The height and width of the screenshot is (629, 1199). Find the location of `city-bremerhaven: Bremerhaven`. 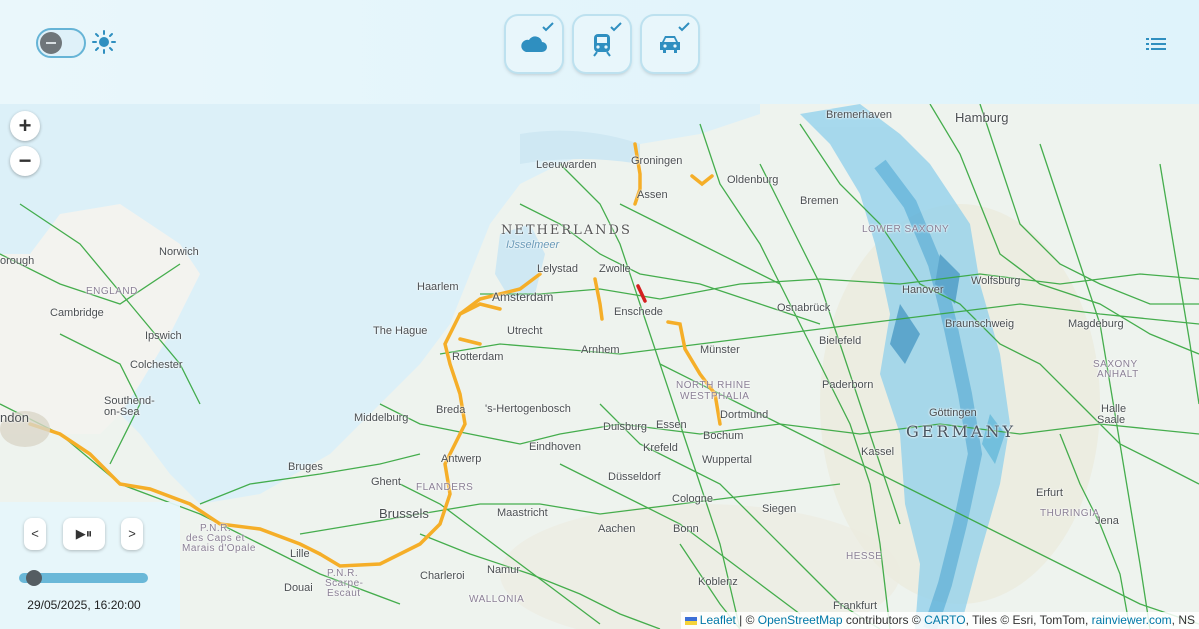

city-bremerhaven: Bremerhaven is located at coordinates (859, 115).